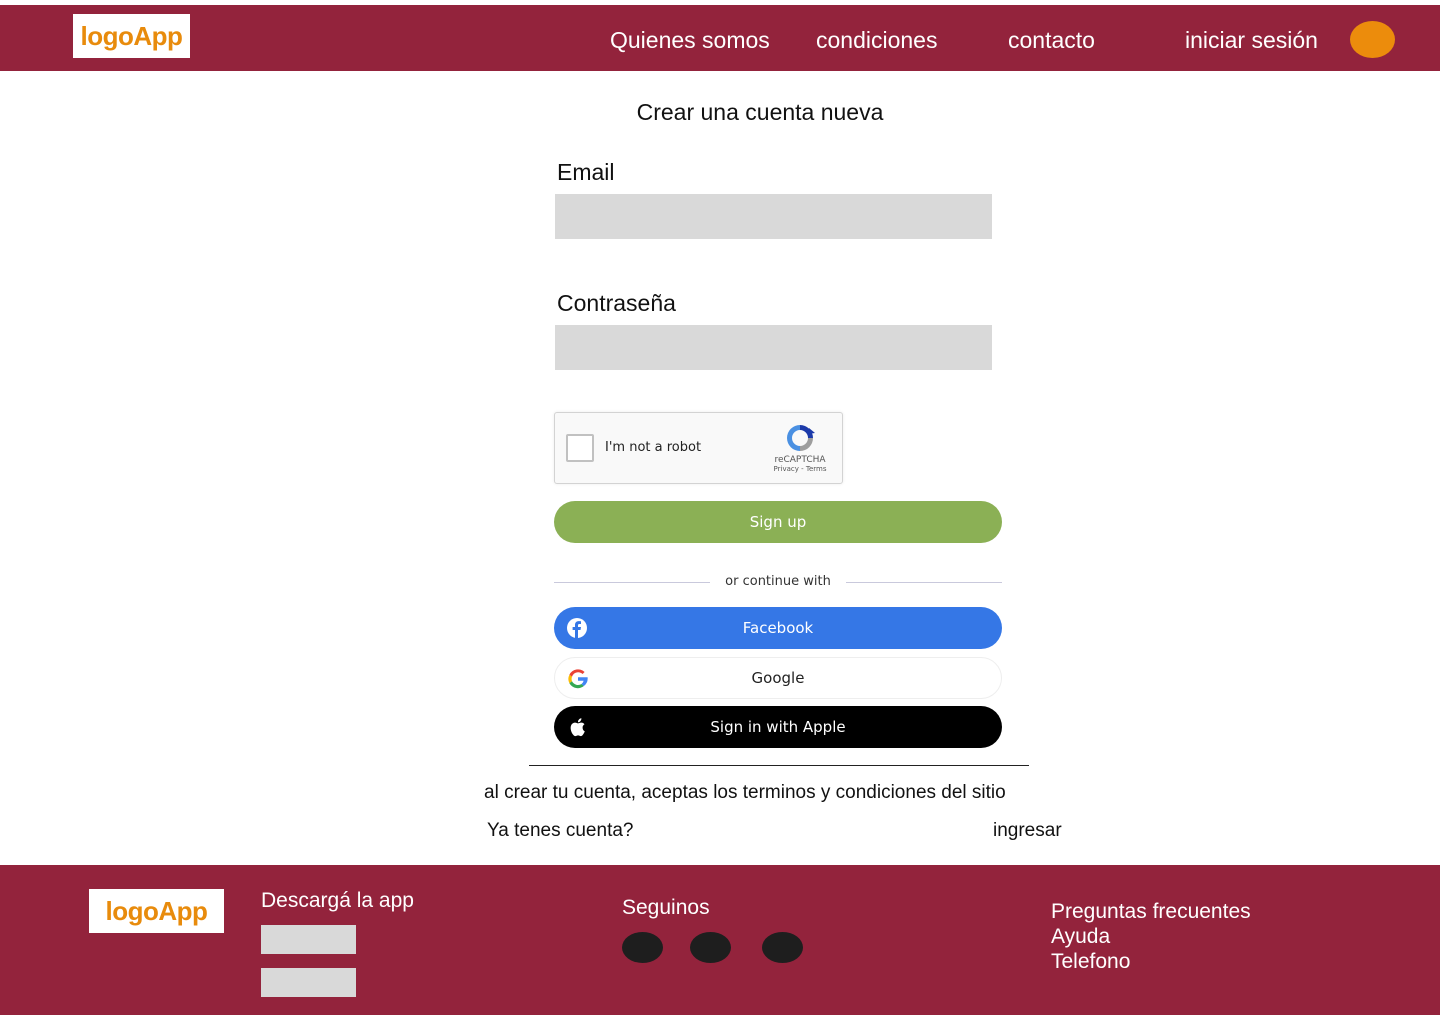  What do you see at coordinates (690, 40) in the screenshot?
I see `nav-quienes-somos: Quienes somos` at bounding box center [690, 40].